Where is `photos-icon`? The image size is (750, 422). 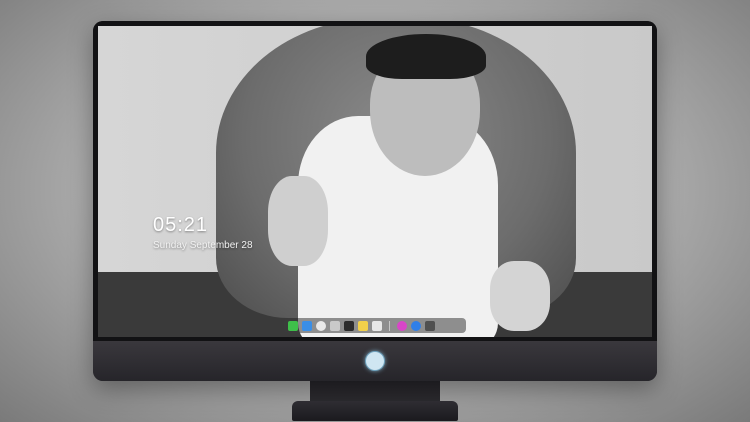
photos-icon is located at coordinates (377, 325).